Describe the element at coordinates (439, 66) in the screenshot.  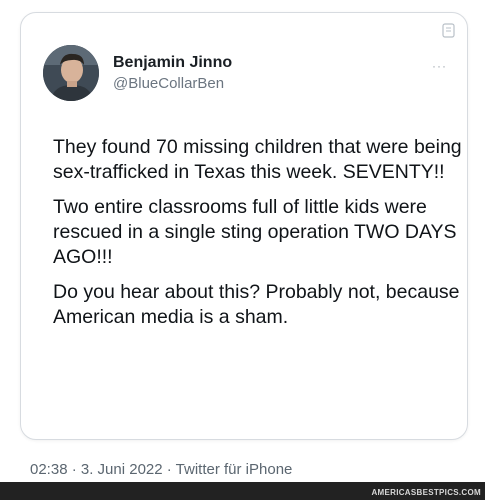
I see `more-options-icon: ···` at that location.